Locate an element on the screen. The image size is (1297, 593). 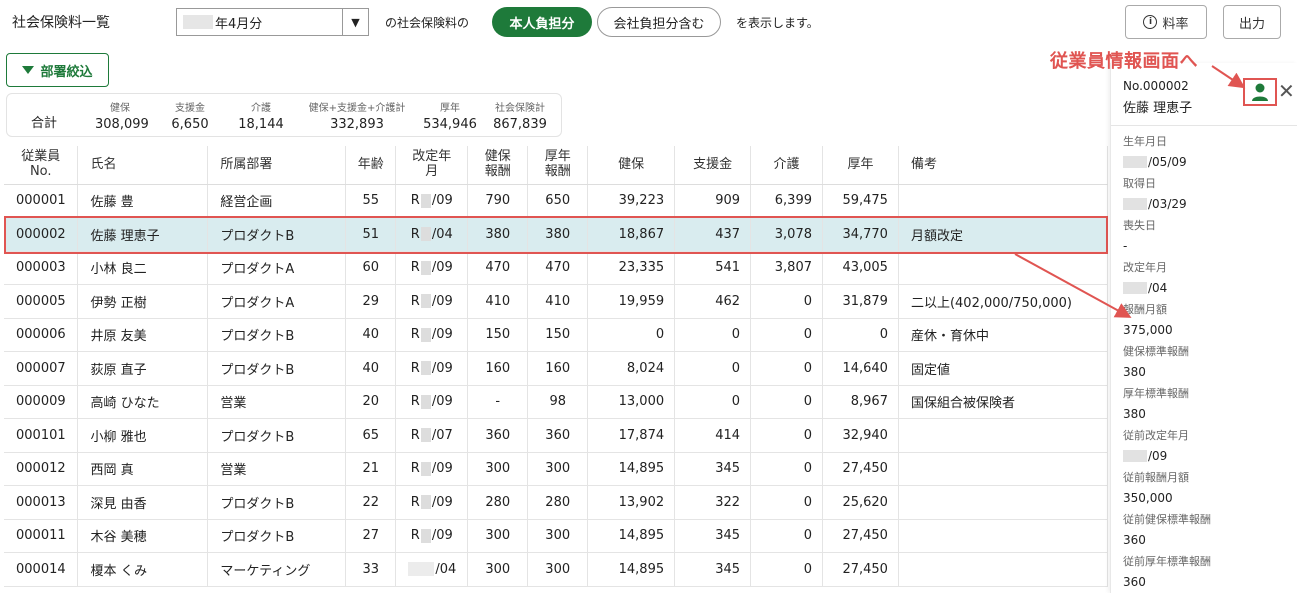
total-value: 308,099 is located at coordinates (122, 124).